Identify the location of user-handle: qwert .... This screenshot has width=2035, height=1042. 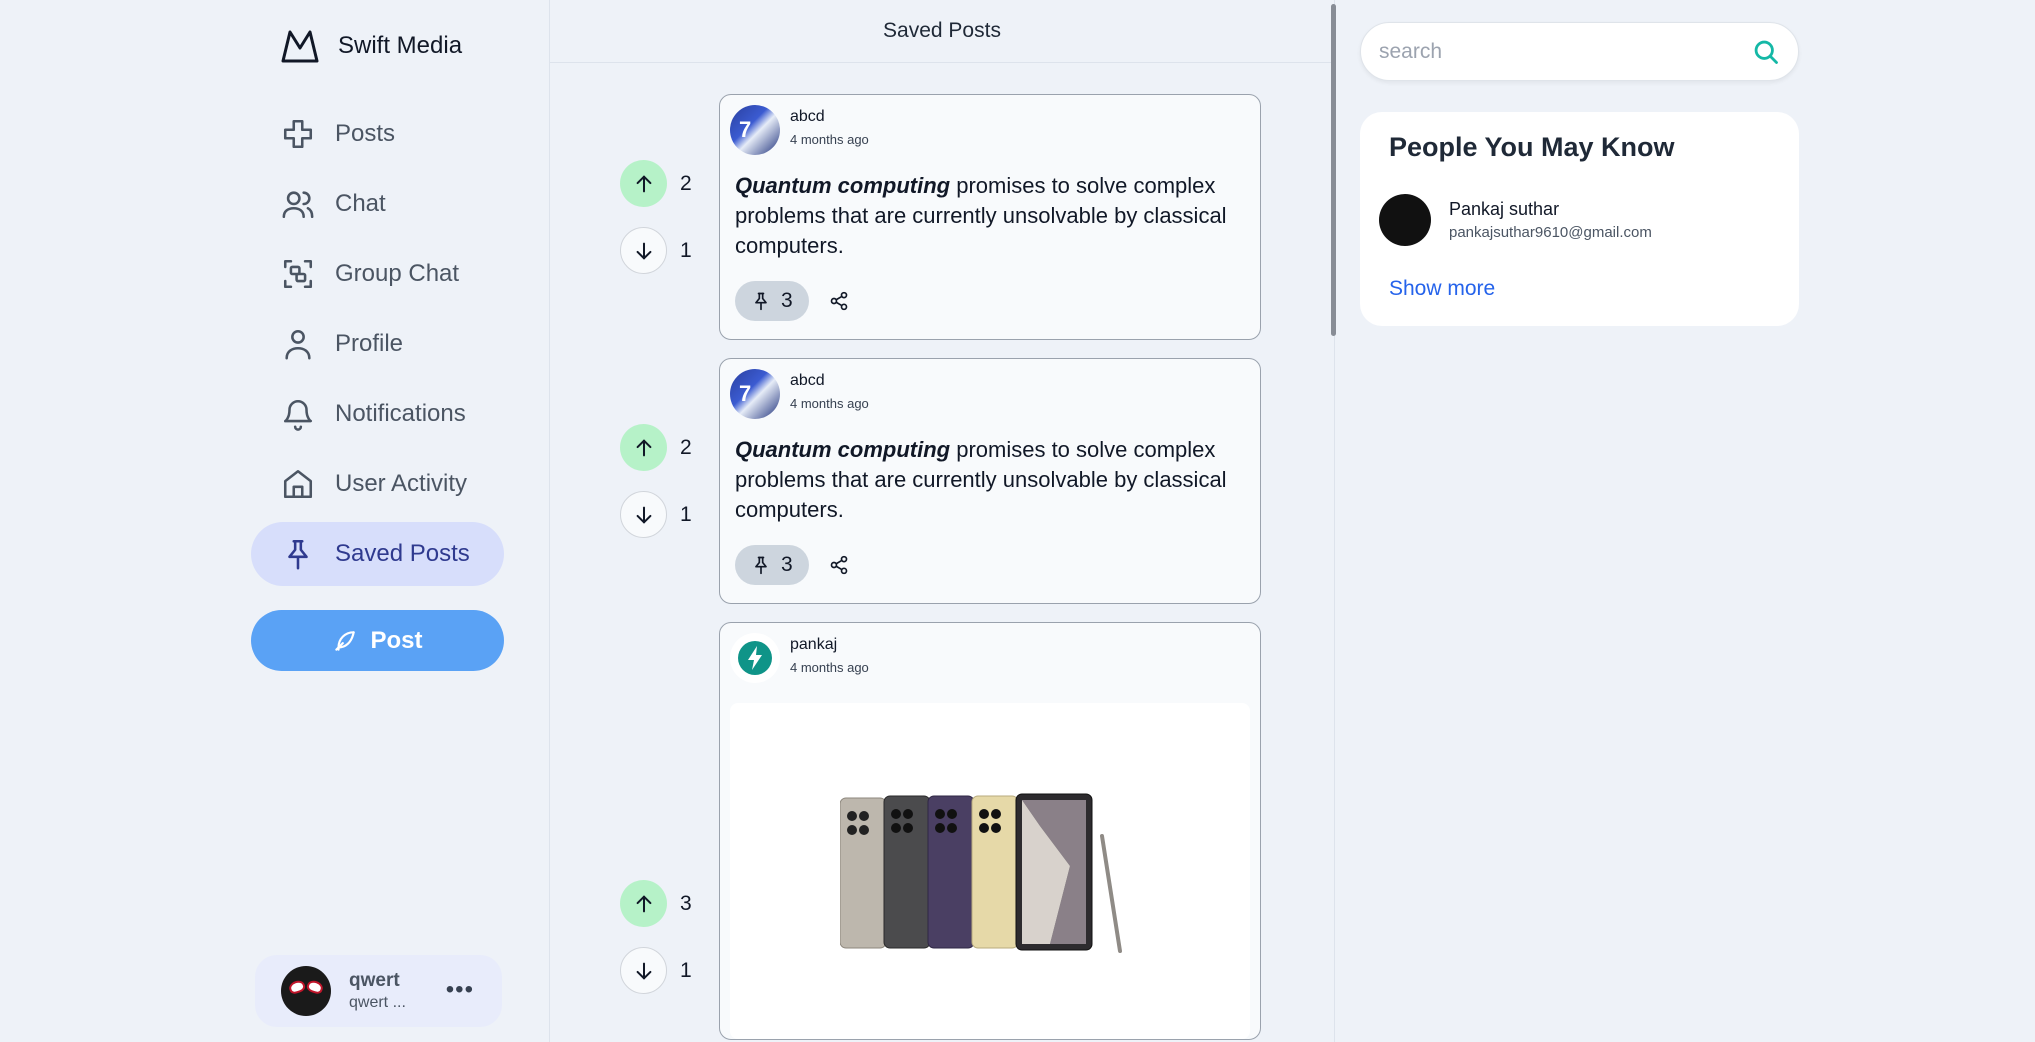
(377, 1002).